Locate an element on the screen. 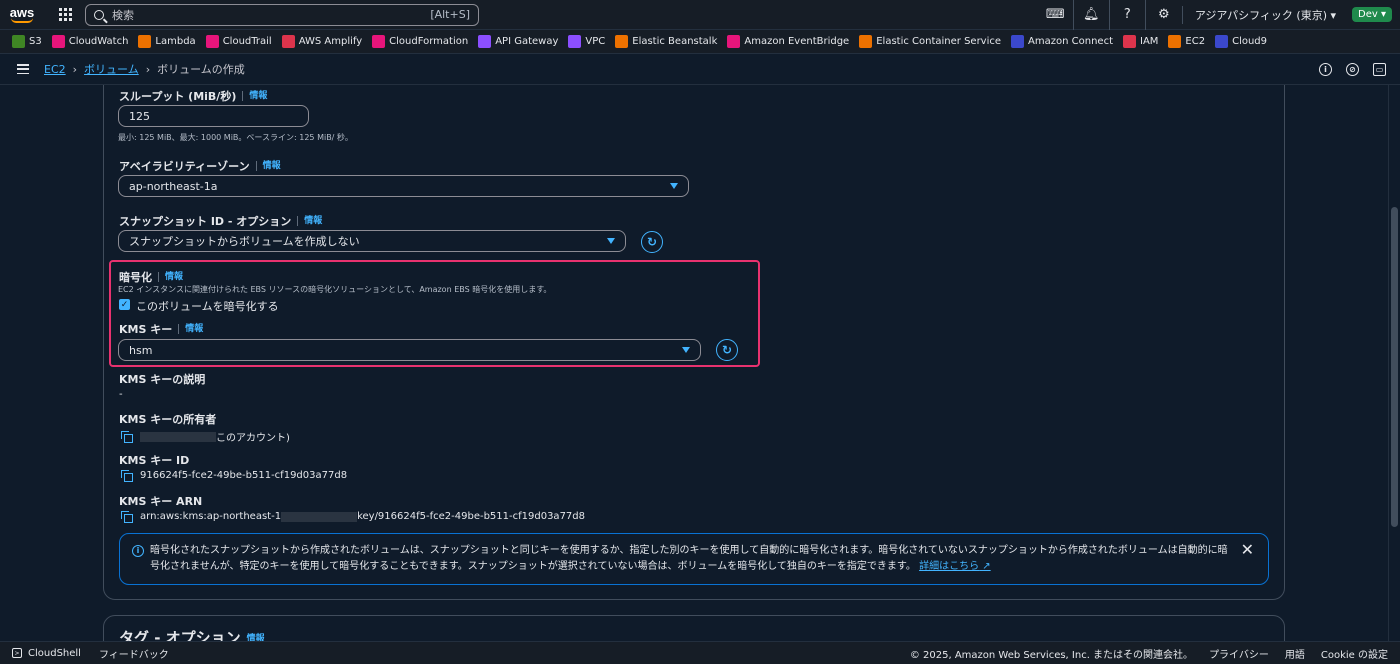 The image size is (1400, 664). scrollbar-thumb is located at coordinates (1394, 367).